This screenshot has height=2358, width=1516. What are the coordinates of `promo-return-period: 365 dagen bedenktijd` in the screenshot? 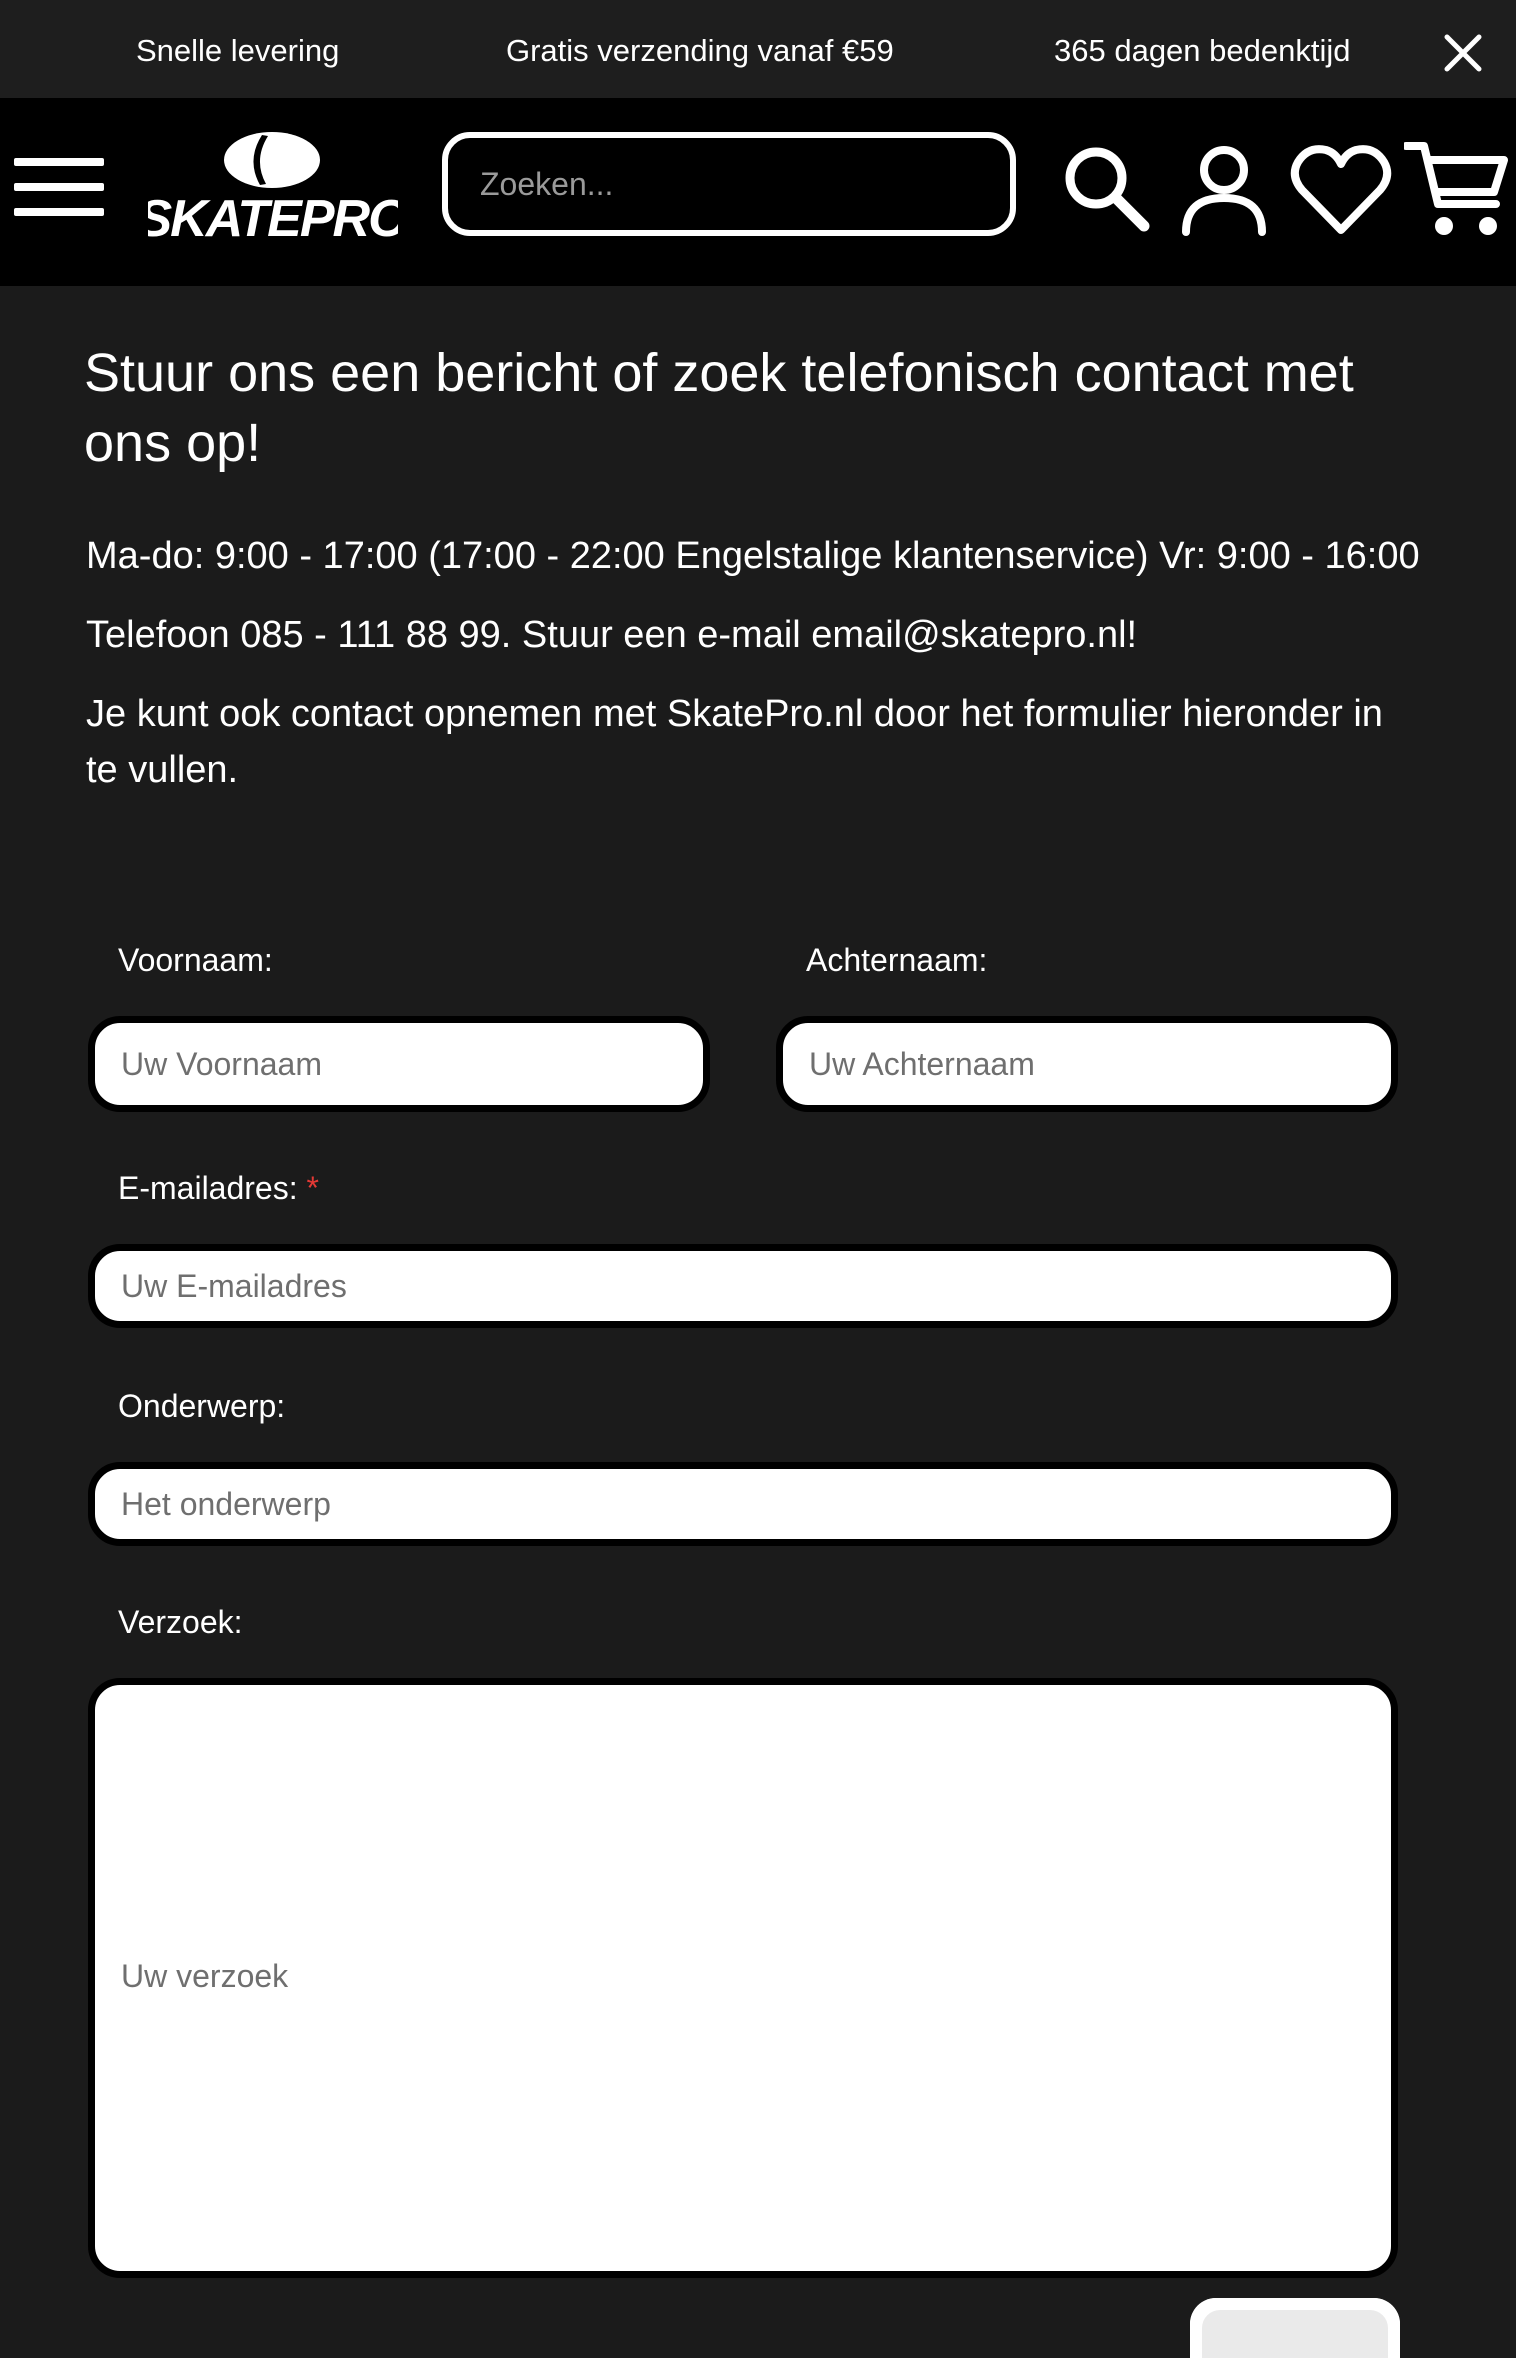 It's located at (1202, 50).